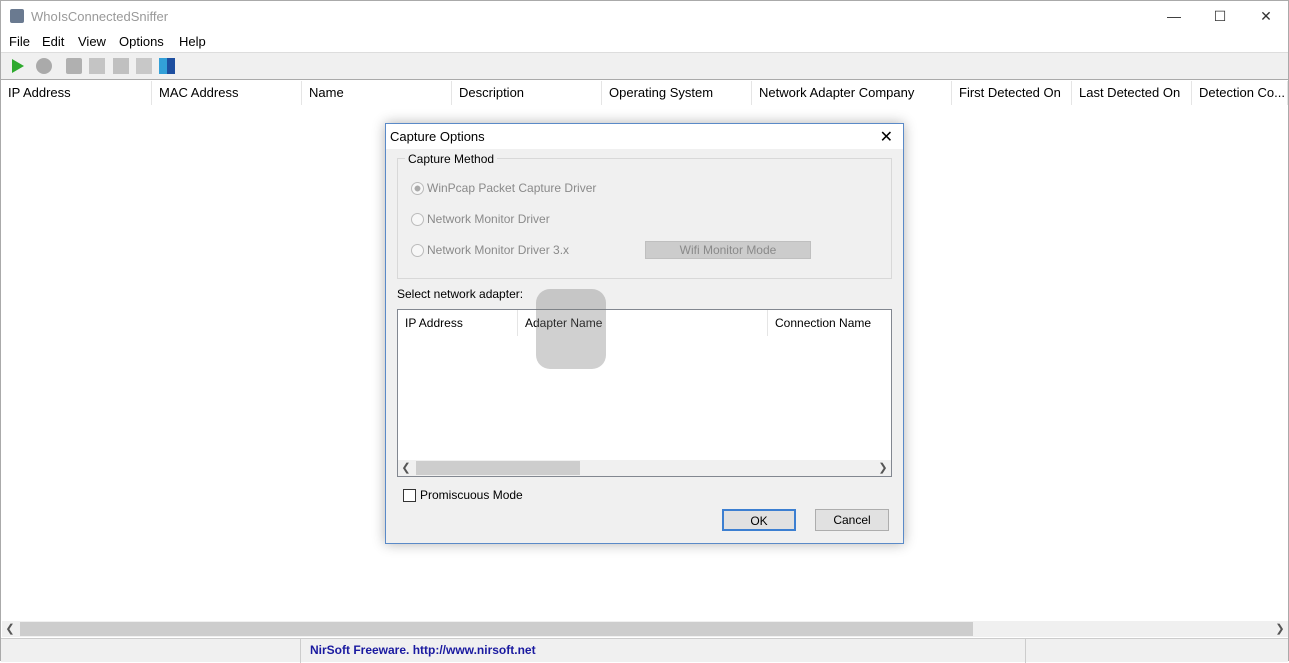  I want to click on col-adapter-company: Network Adapter Company, so click(852, 93).